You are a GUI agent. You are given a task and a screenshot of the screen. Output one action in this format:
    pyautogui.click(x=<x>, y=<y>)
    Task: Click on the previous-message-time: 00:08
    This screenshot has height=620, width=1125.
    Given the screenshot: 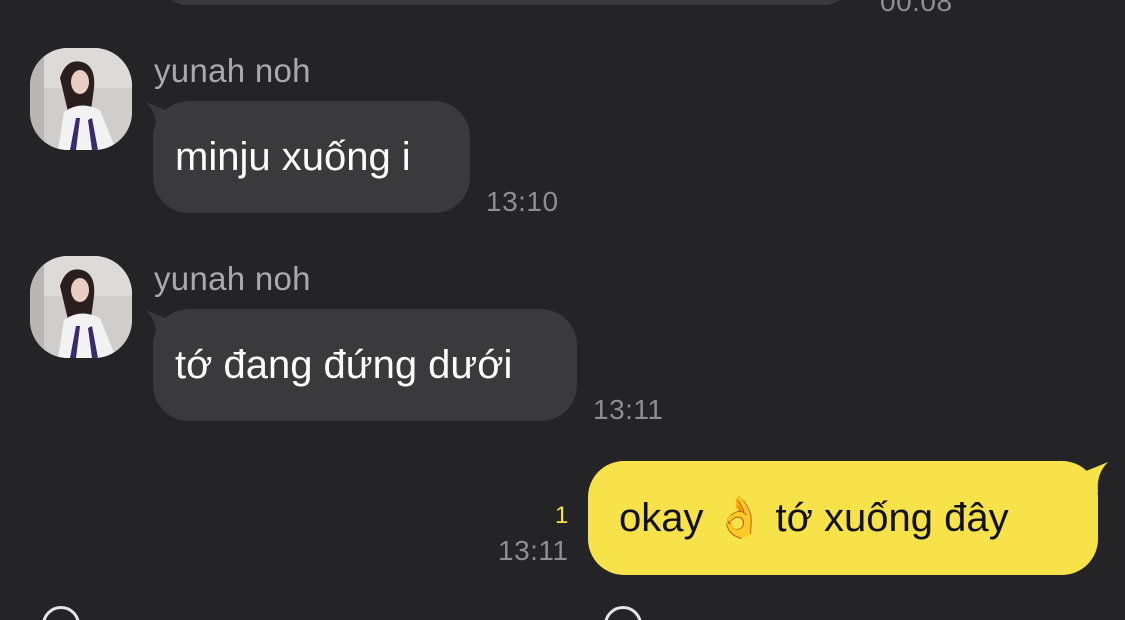 What is the action you would take?
    pyautogui.click(x=916, y=8)
    